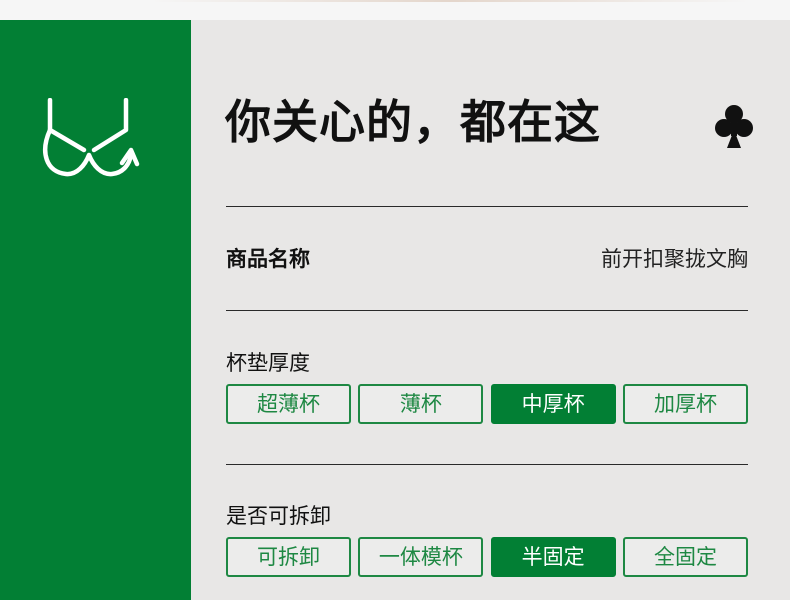 This screenshot has width=790, height=600. What do you see at coordinates (288, 404) in the screenshot?
I see `cup-thickness-option: 超薄杯` at bounding box center [288, 404].